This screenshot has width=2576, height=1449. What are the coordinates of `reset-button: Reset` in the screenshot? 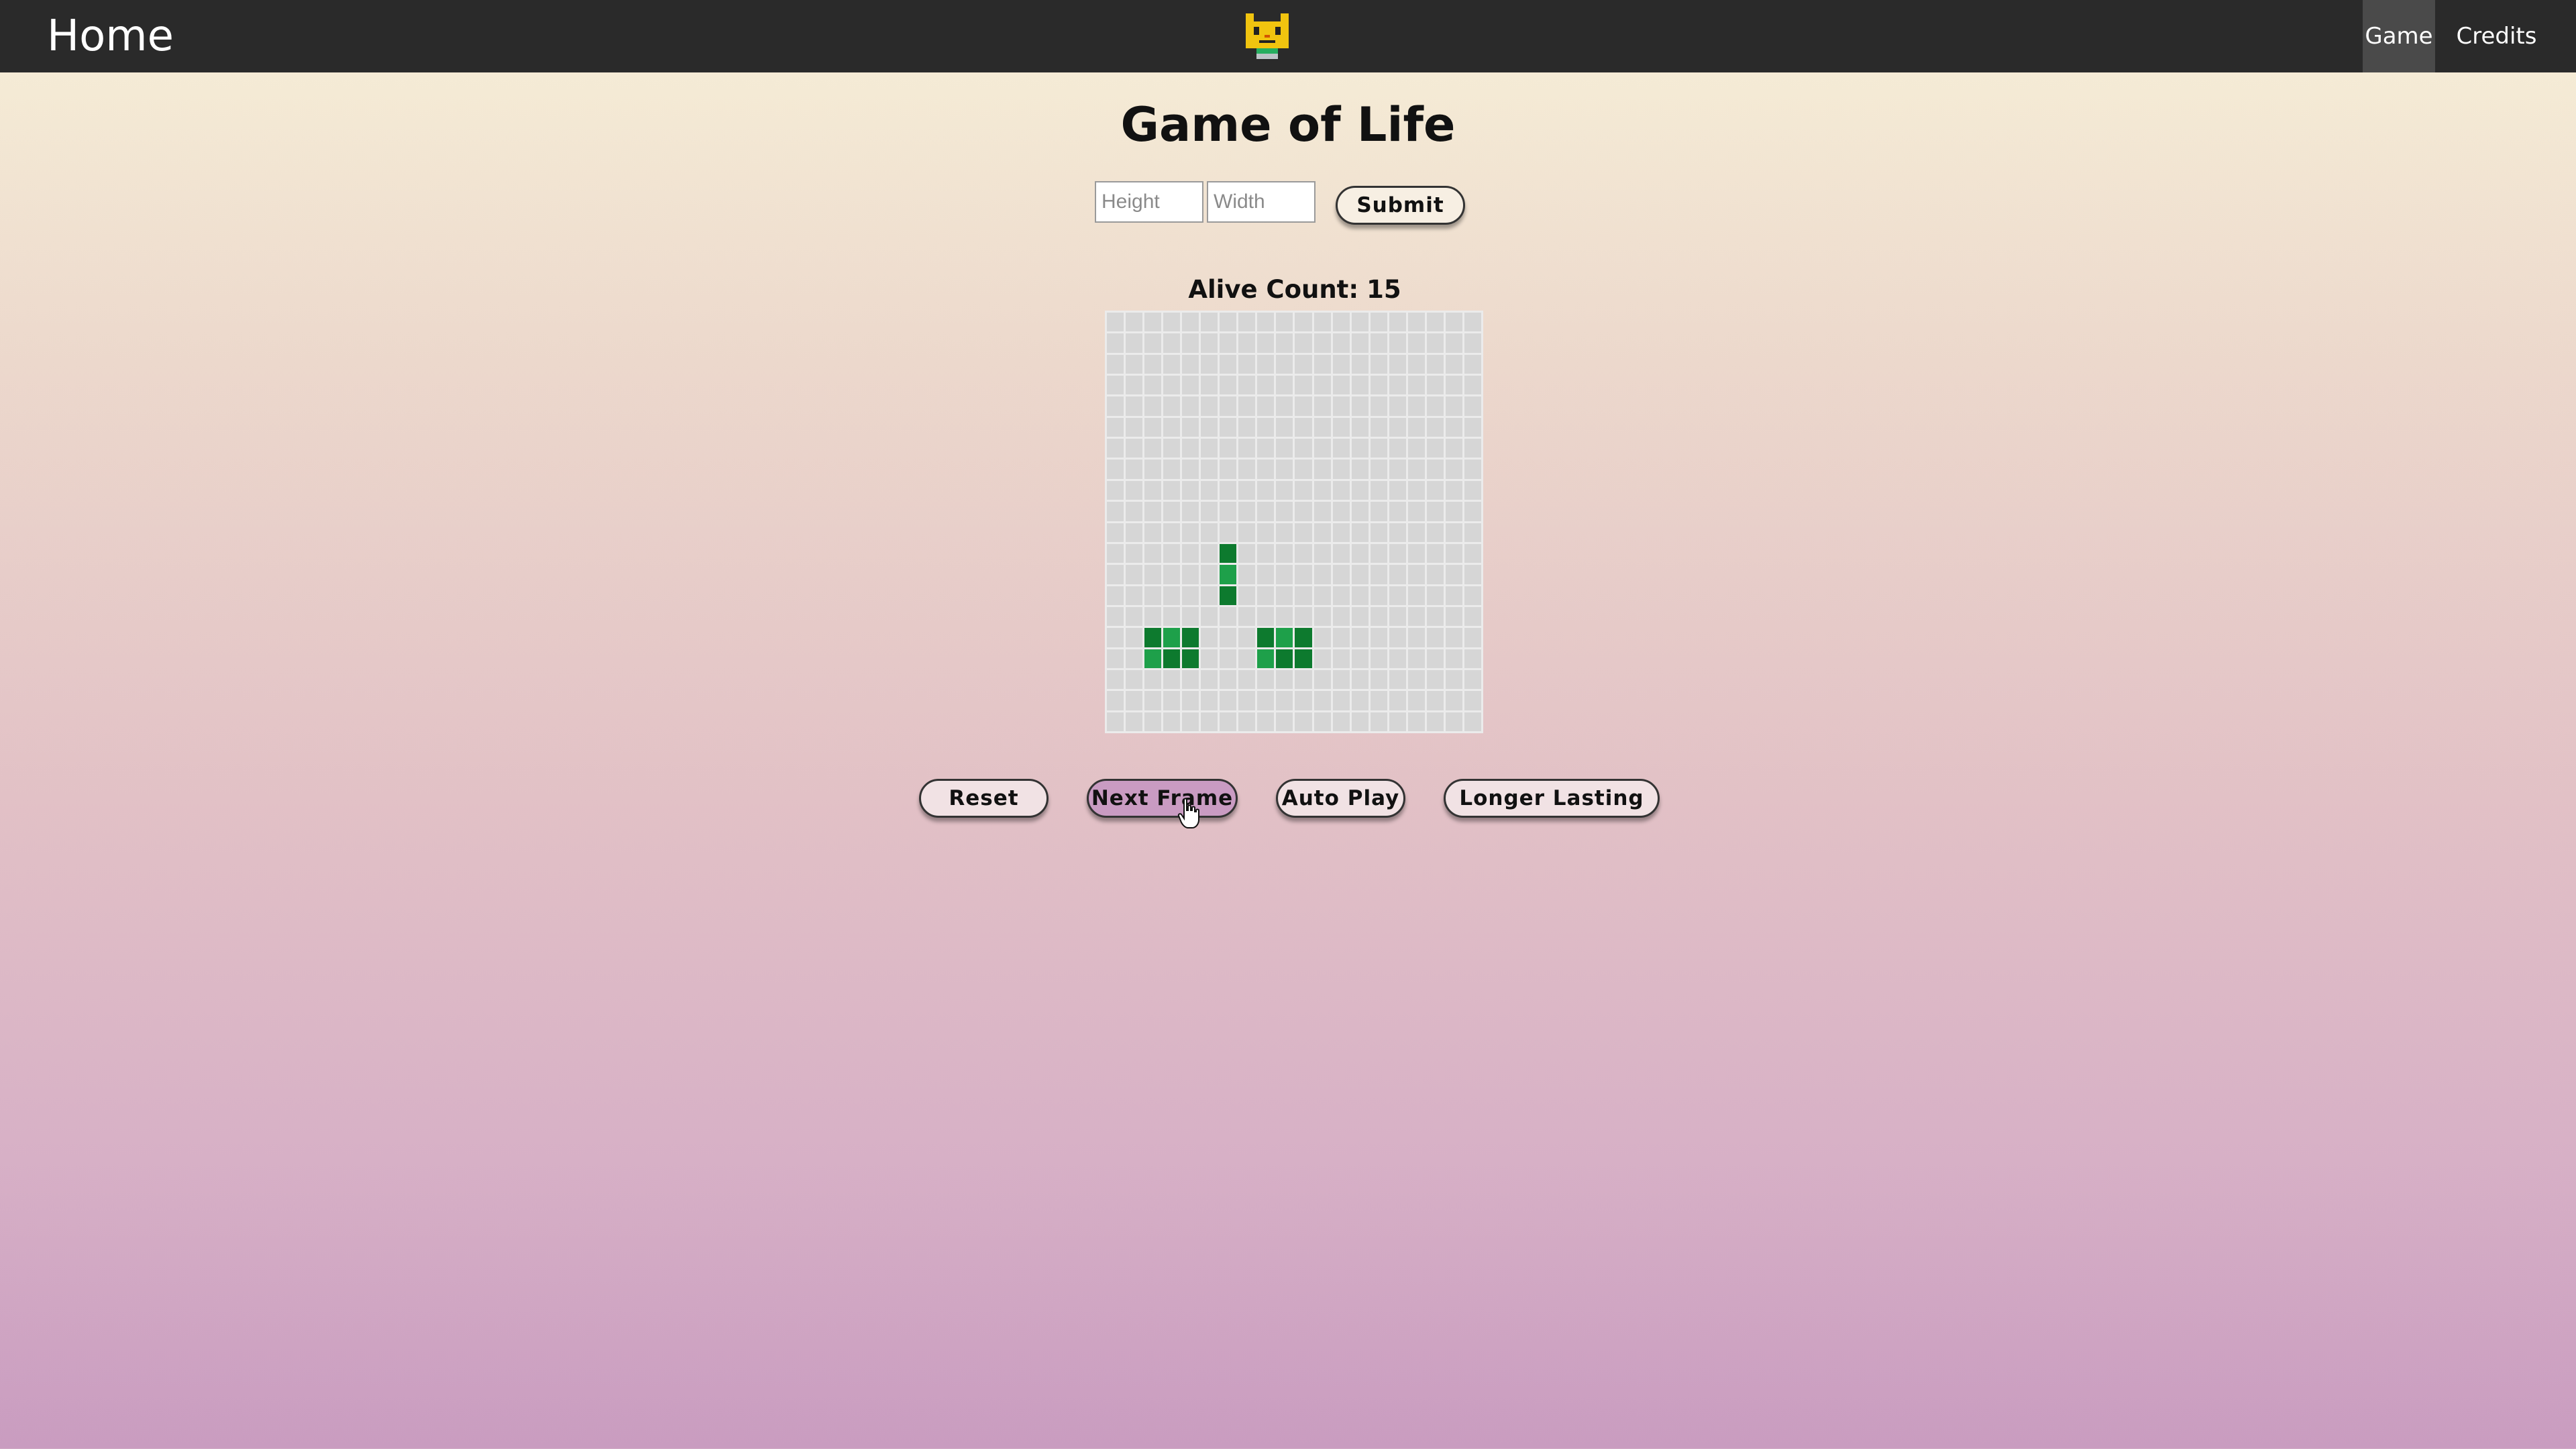 It's located at (984, 798).